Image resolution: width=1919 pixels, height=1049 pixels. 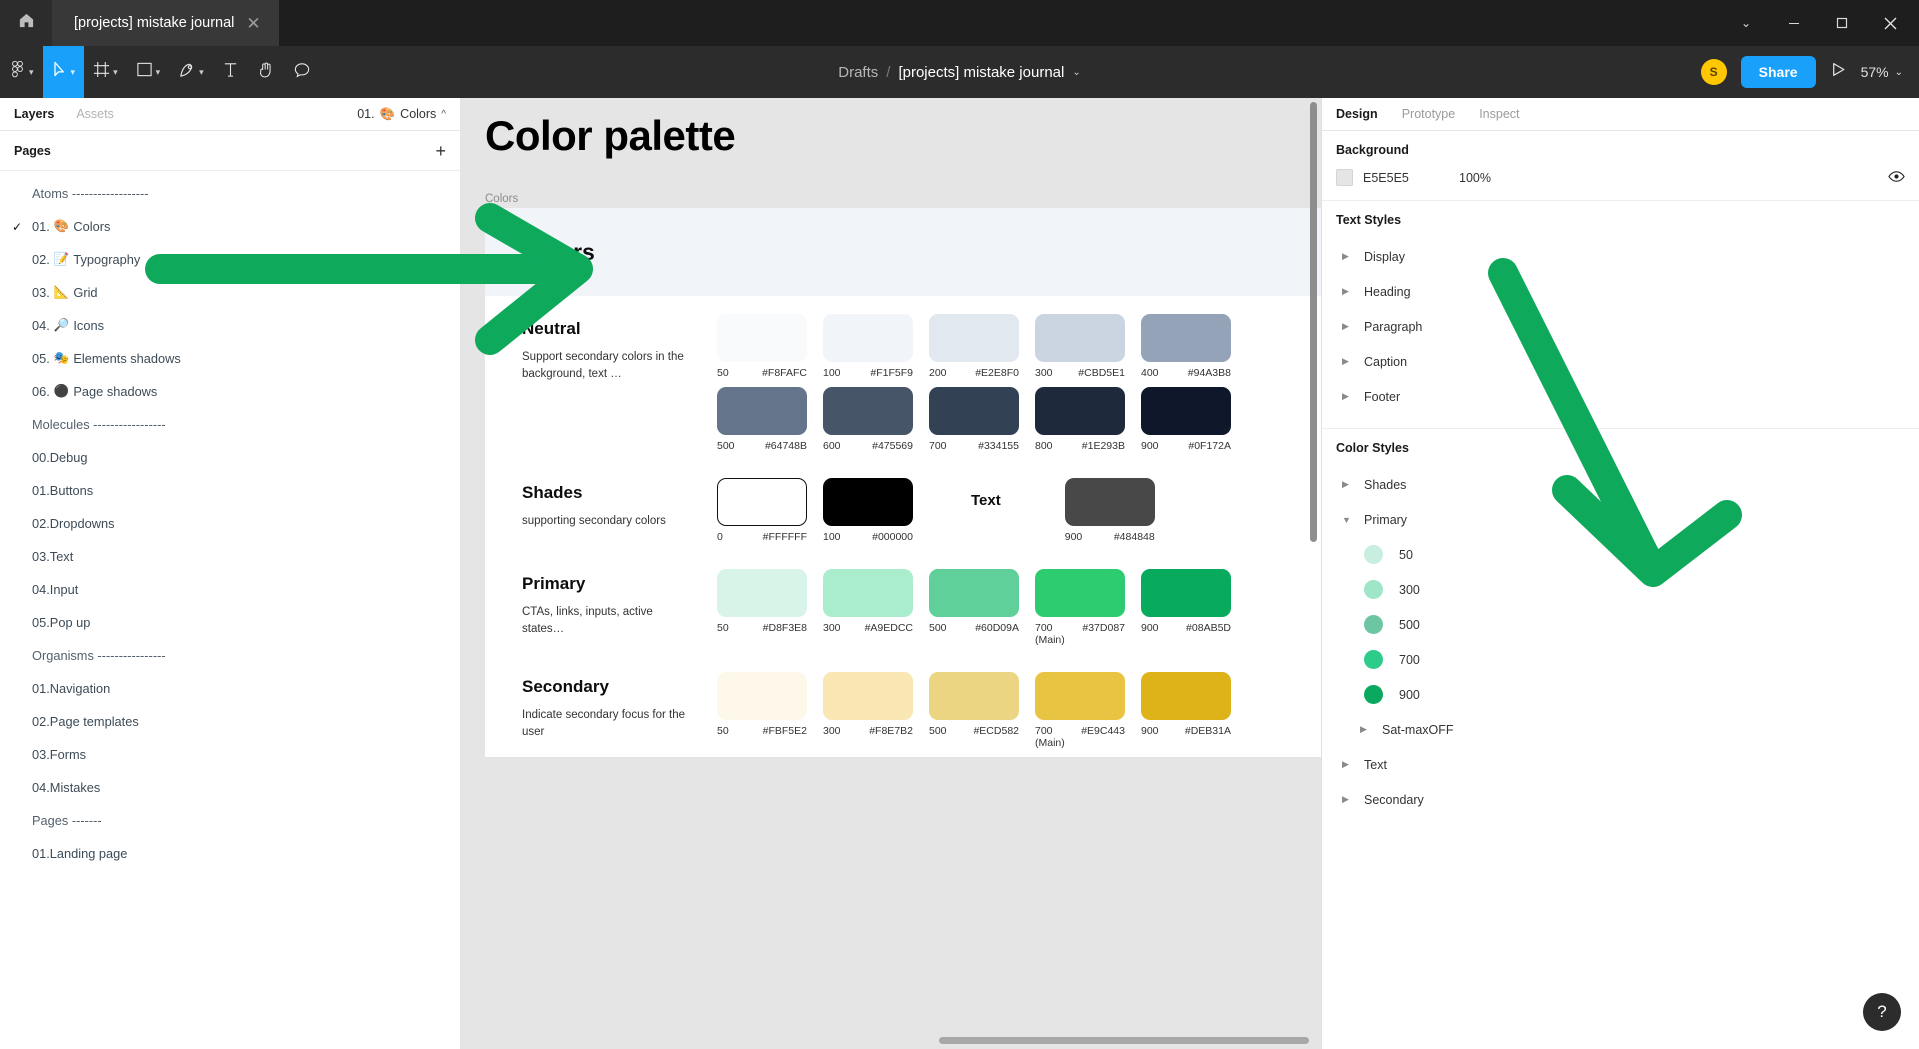 What do you see at coordinates (1713, 72) in the screenshot?
I see `avatar: S` at bounding box center [1713, 72].